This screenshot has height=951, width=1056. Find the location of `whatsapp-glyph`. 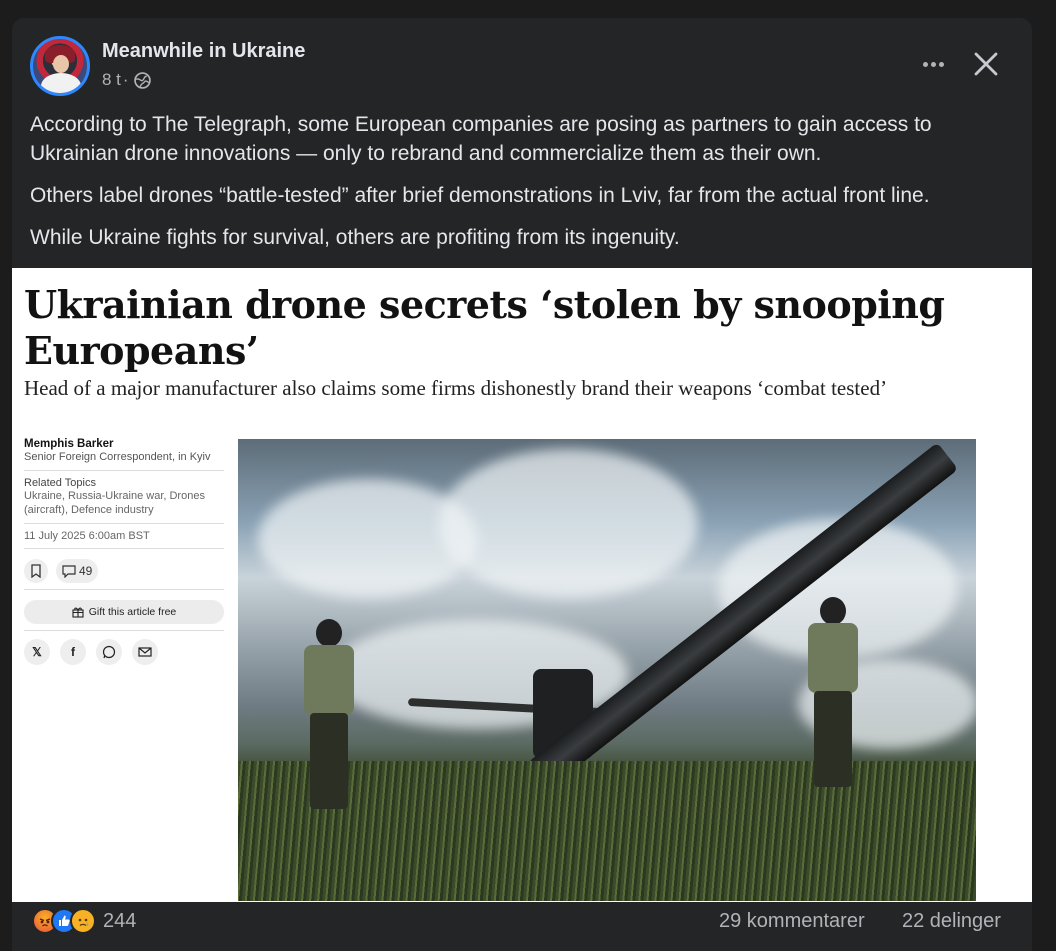

whatsapp-glyph is located at coordinates (109, 652).